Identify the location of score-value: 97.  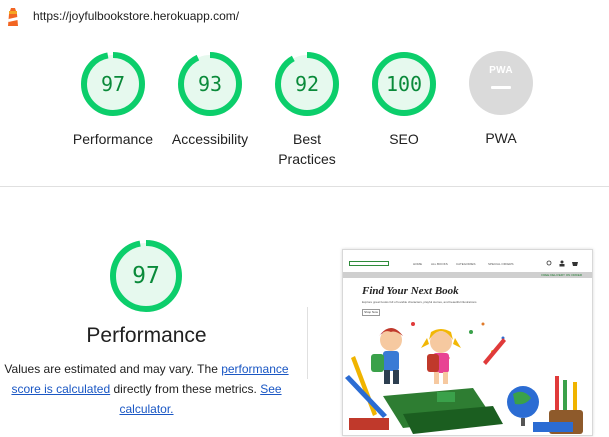
(113, 84).